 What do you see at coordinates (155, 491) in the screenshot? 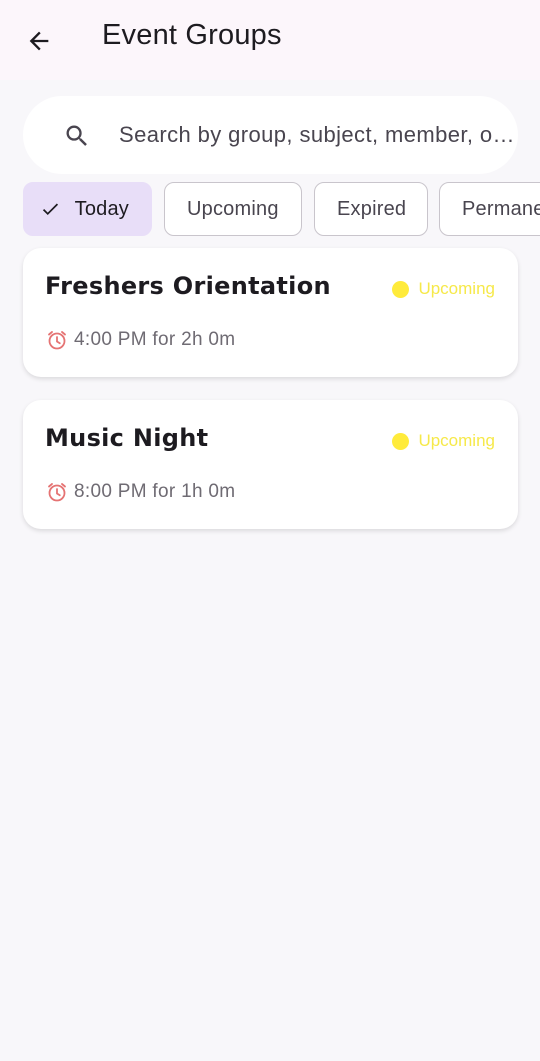
I see `time-label: 8:00 PM for 1h 0m` at bounding box center [155, 491].